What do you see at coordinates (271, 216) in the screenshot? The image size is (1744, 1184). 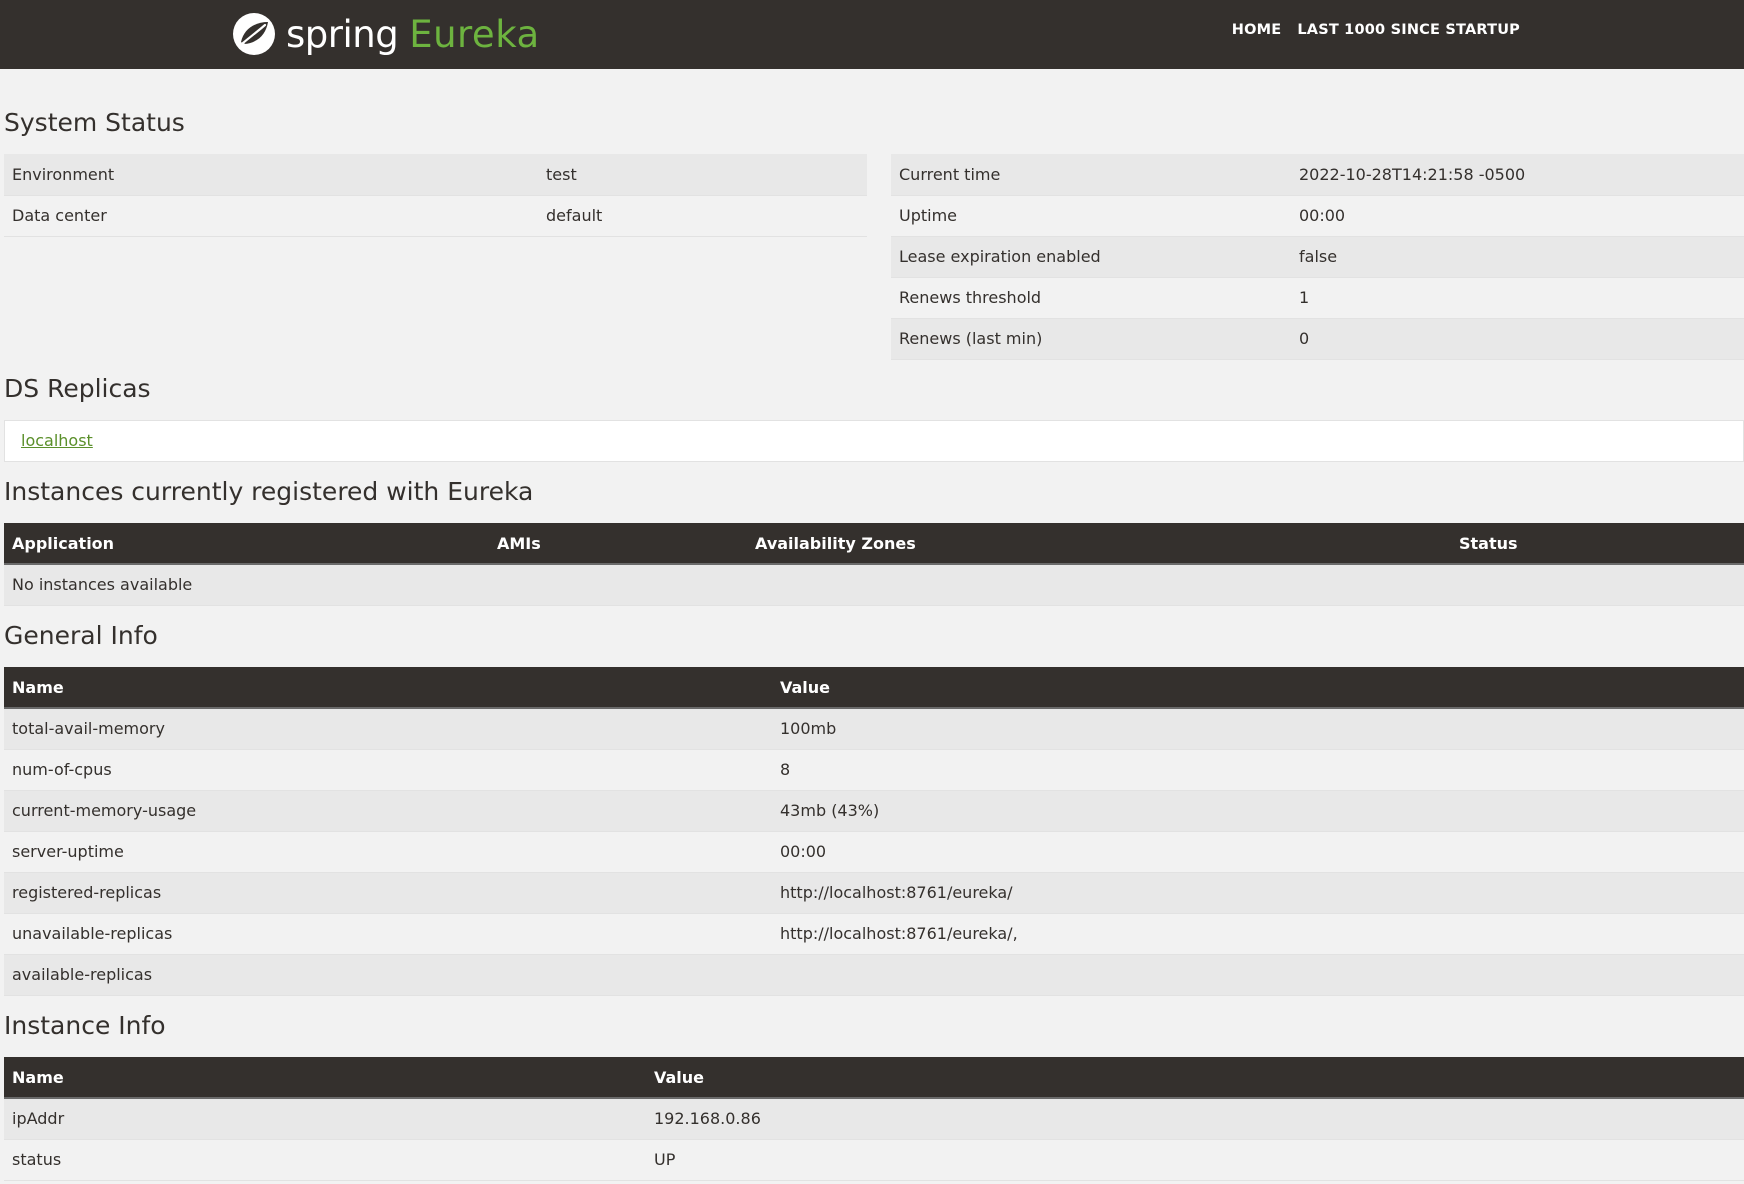 I see `status-label: Data center` at bounding box center [271, 216].